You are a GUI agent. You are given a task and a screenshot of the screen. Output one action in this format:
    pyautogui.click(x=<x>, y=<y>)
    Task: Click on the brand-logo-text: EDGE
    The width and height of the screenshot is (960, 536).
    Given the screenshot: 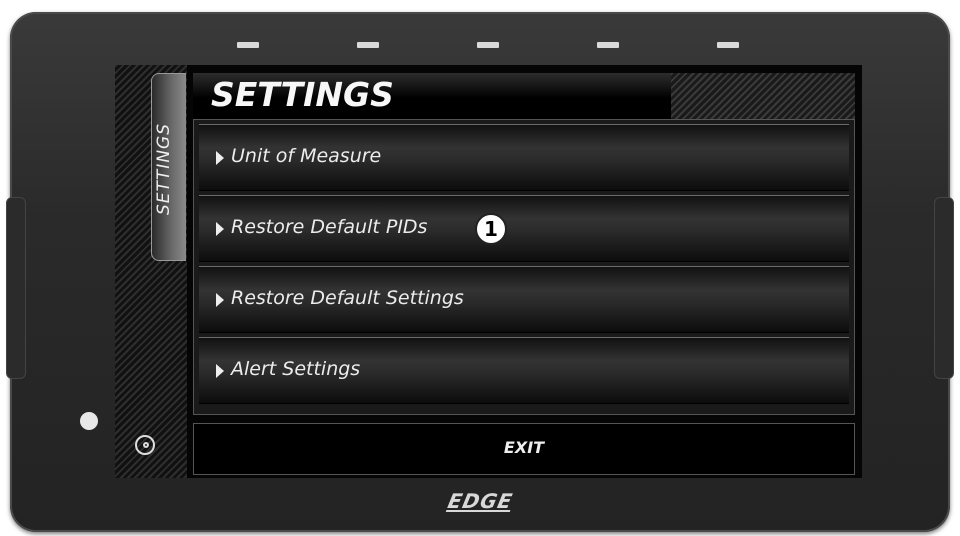 What is the action you would take?
    pyautogui.click(x=480, y=501)
    